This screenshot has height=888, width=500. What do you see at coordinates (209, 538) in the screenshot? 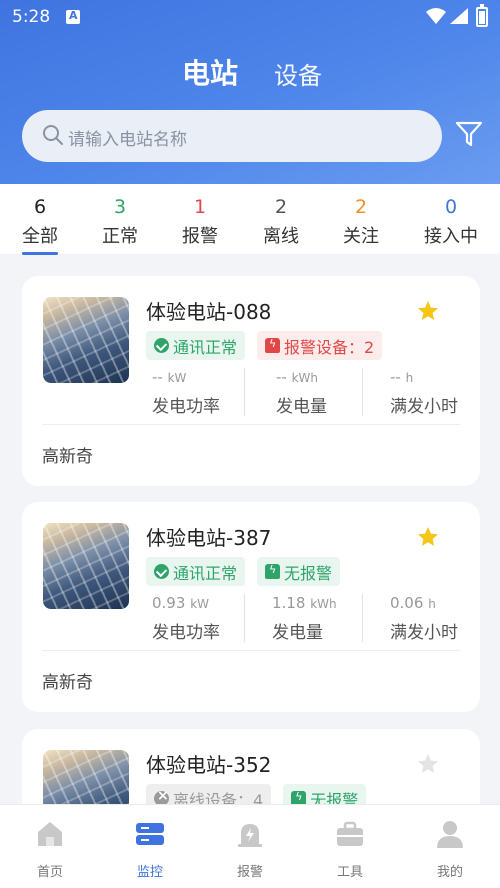
I see `station-name: 体验电站-387` at bounding box center [209, 538].